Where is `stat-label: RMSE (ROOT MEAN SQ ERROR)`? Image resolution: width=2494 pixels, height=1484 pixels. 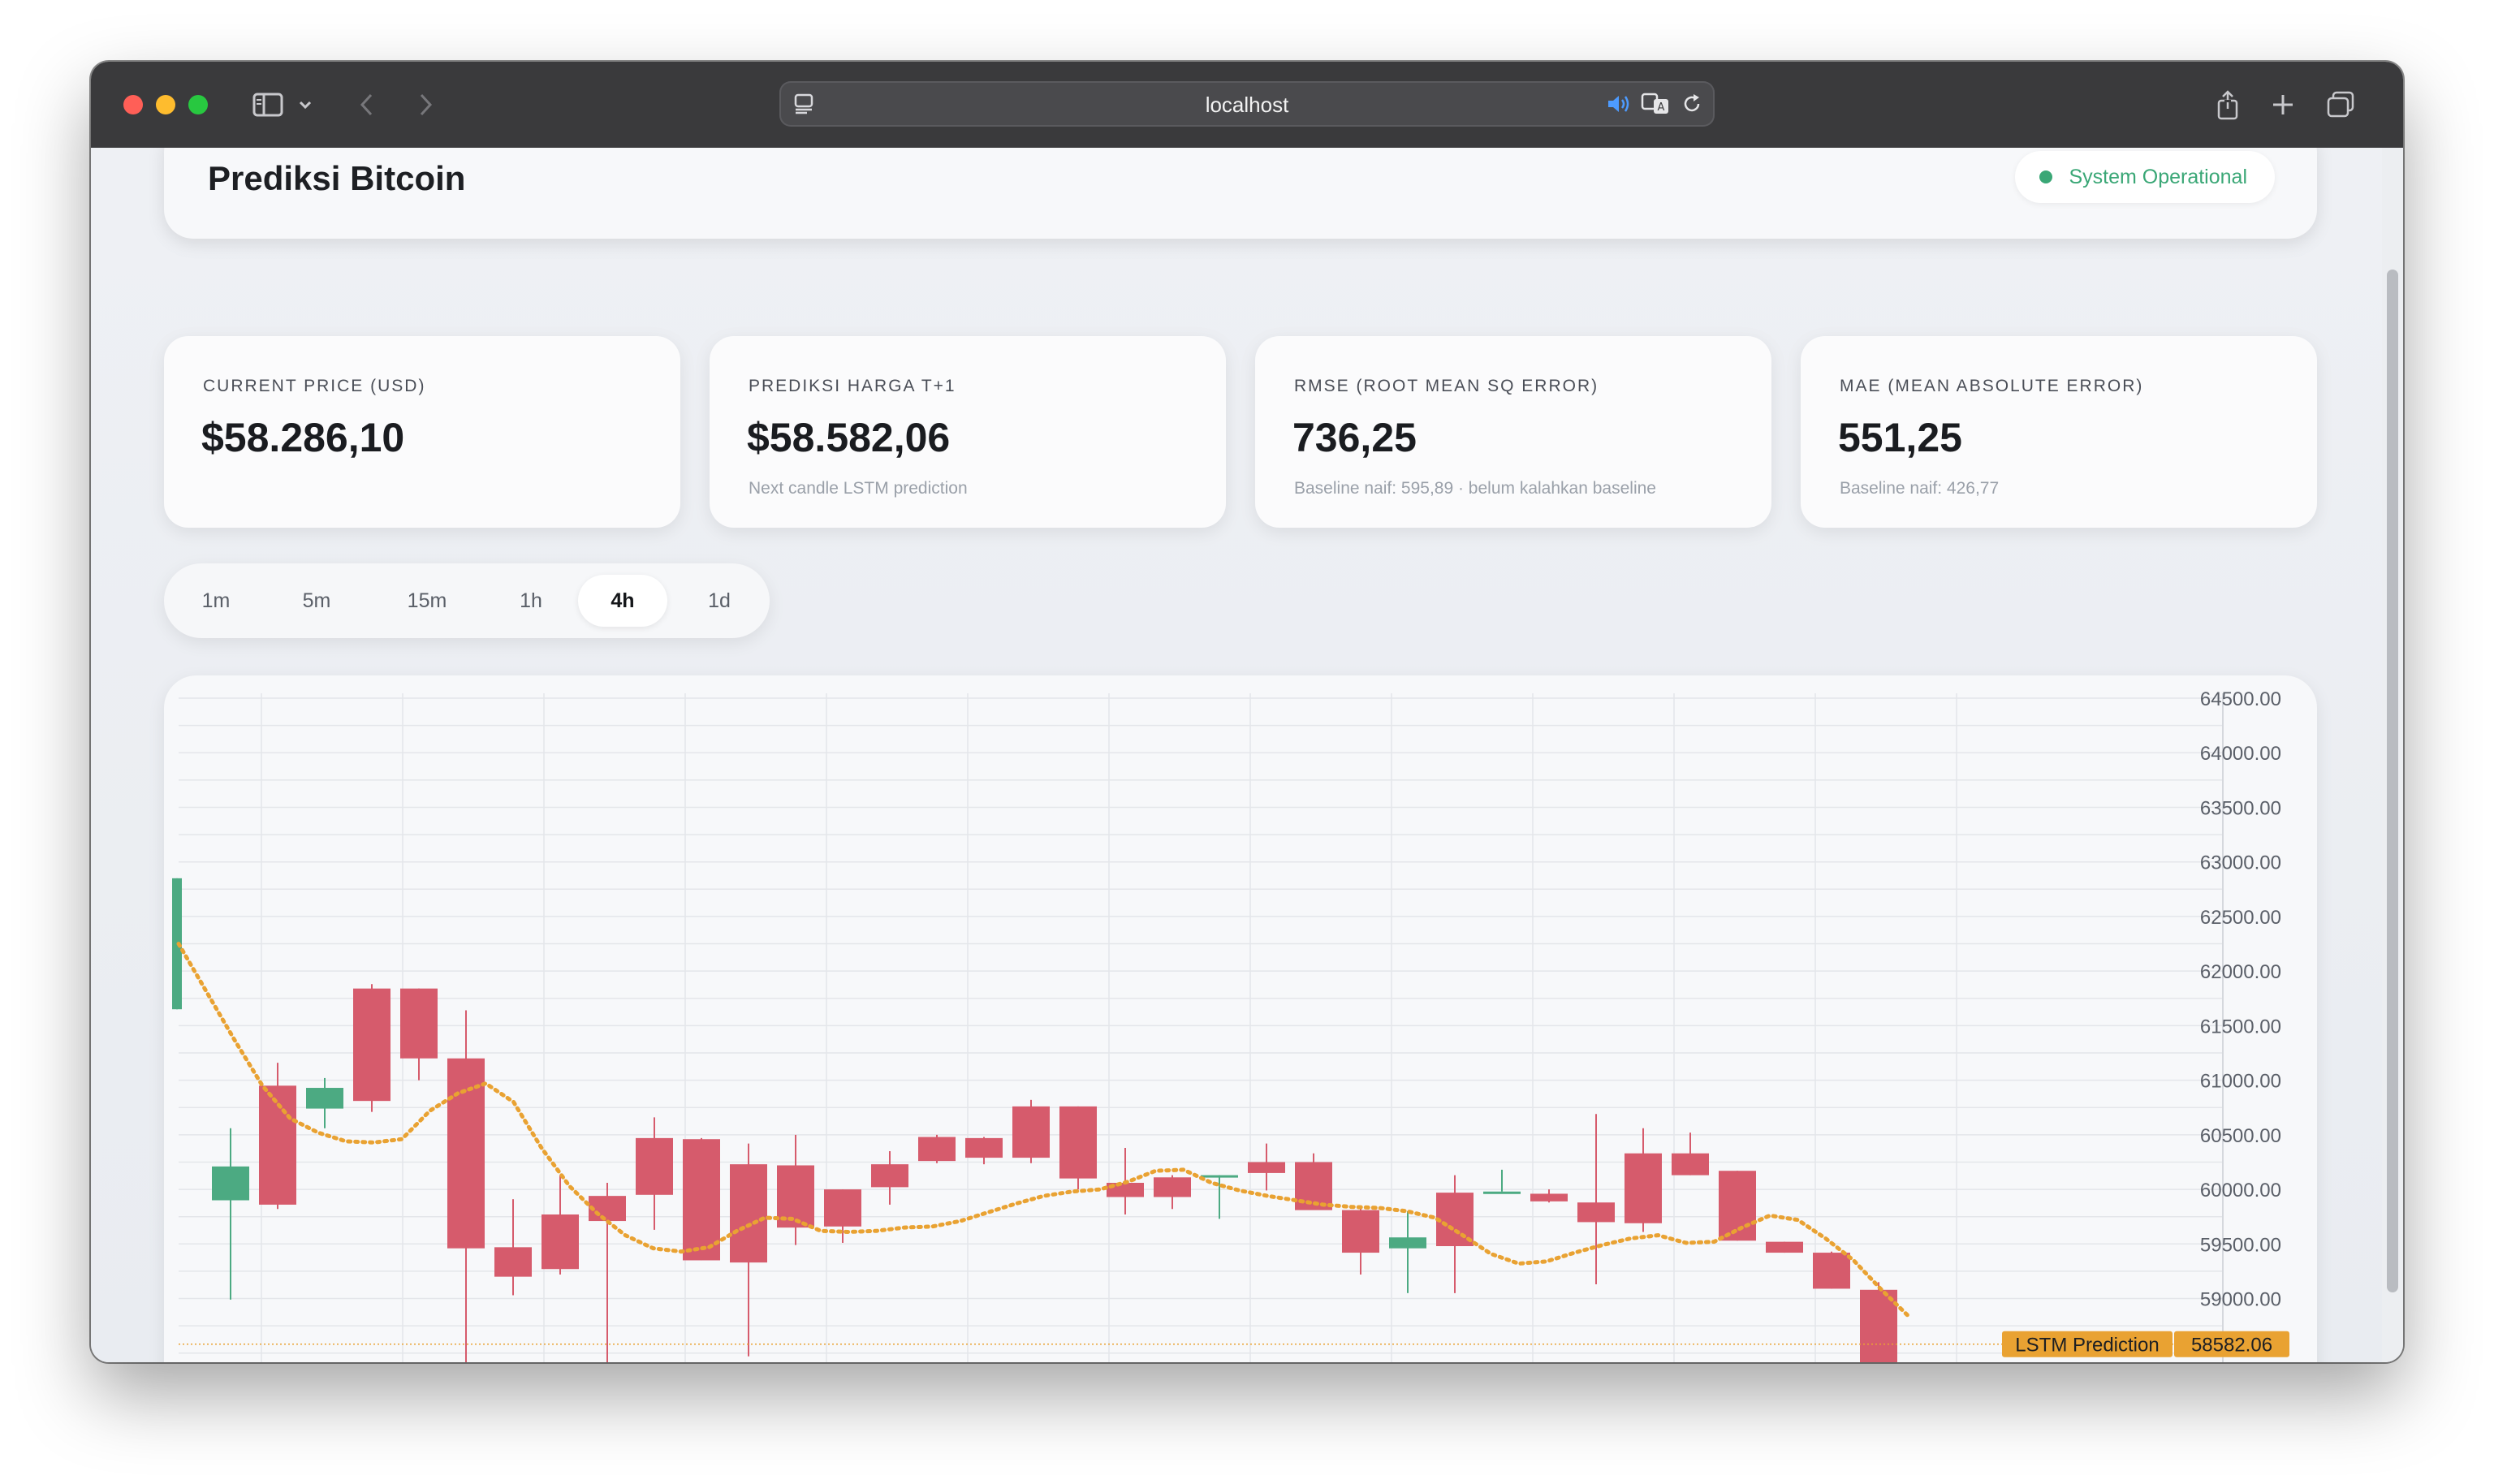 stat-label: RMSE (ROOT MEAN SQ ERROR) is located at coordinates (1446, 386).